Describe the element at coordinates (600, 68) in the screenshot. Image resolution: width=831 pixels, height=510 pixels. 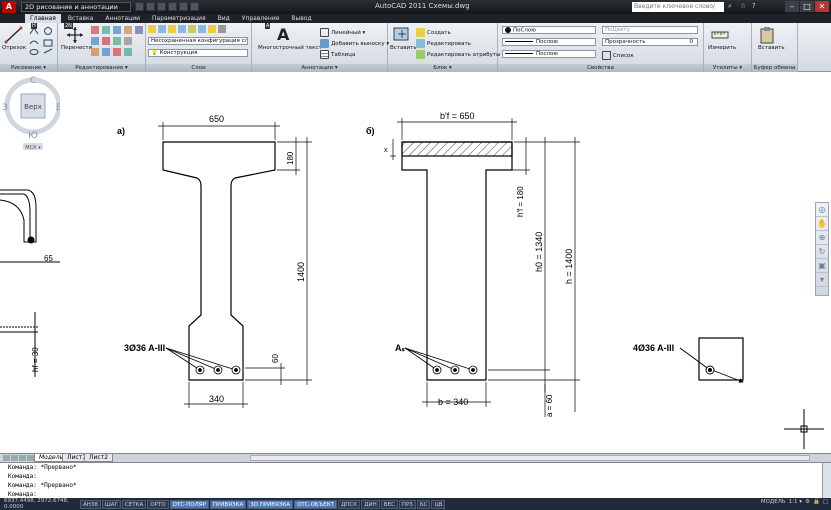
I see `panel-properties-title: Свойства` at that location.